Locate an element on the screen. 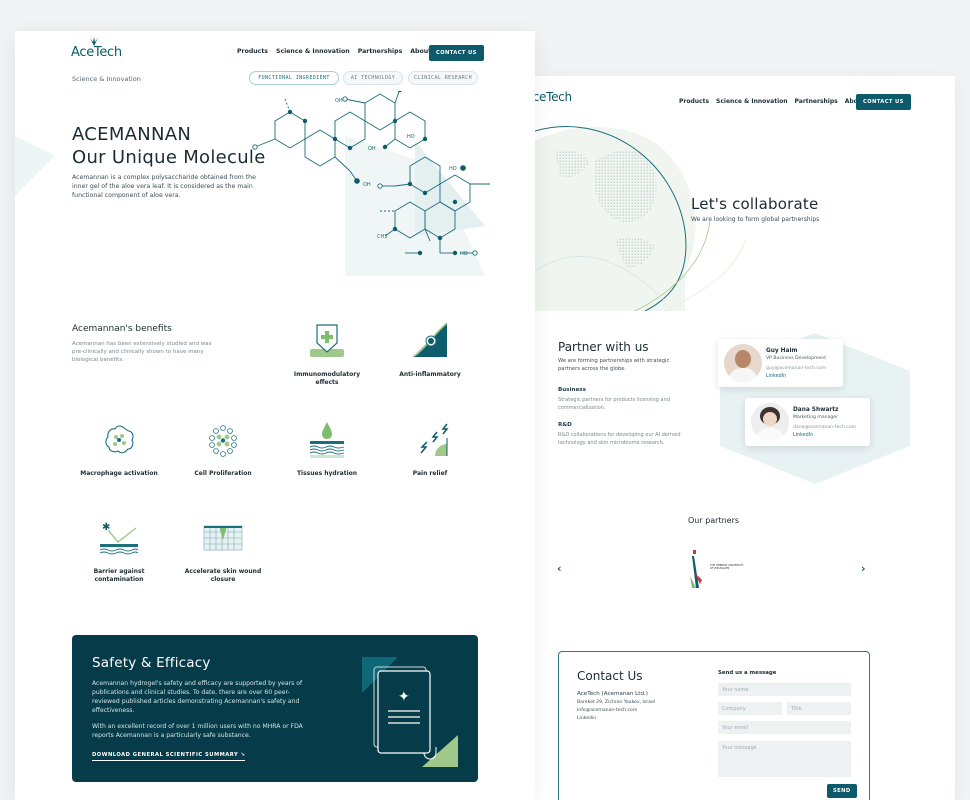 This screenshot has height=800, width=970. download-summary-link: DOWNLOAD GENERAL SCIENTIFIC SUMMARY ↘ is located at coordinates (169, 756).